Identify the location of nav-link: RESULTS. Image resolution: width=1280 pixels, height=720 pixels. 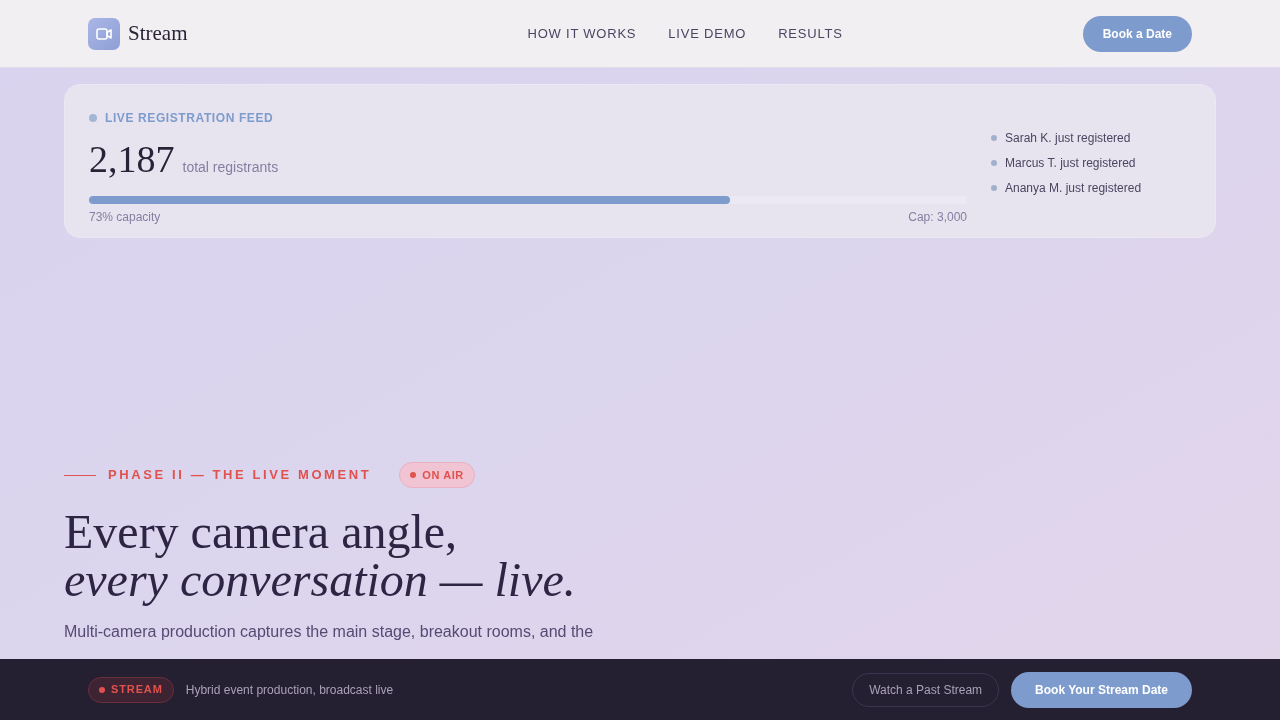
(810, 33).